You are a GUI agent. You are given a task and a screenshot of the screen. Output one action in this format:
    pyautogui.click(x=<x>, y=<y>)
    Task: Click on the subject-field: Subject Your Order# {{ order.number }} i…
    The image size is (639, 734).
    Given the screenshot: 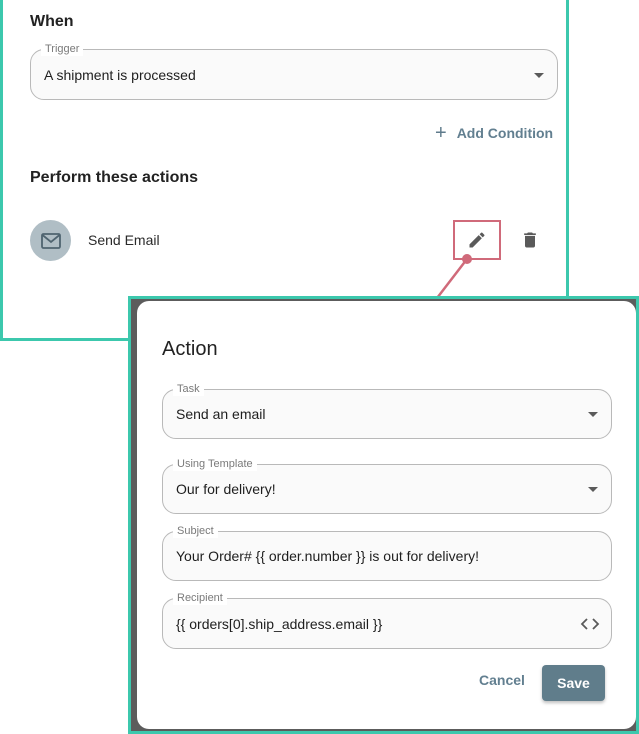 What is the action you would take?
    pyautogui.click(x=387, y=552)
    